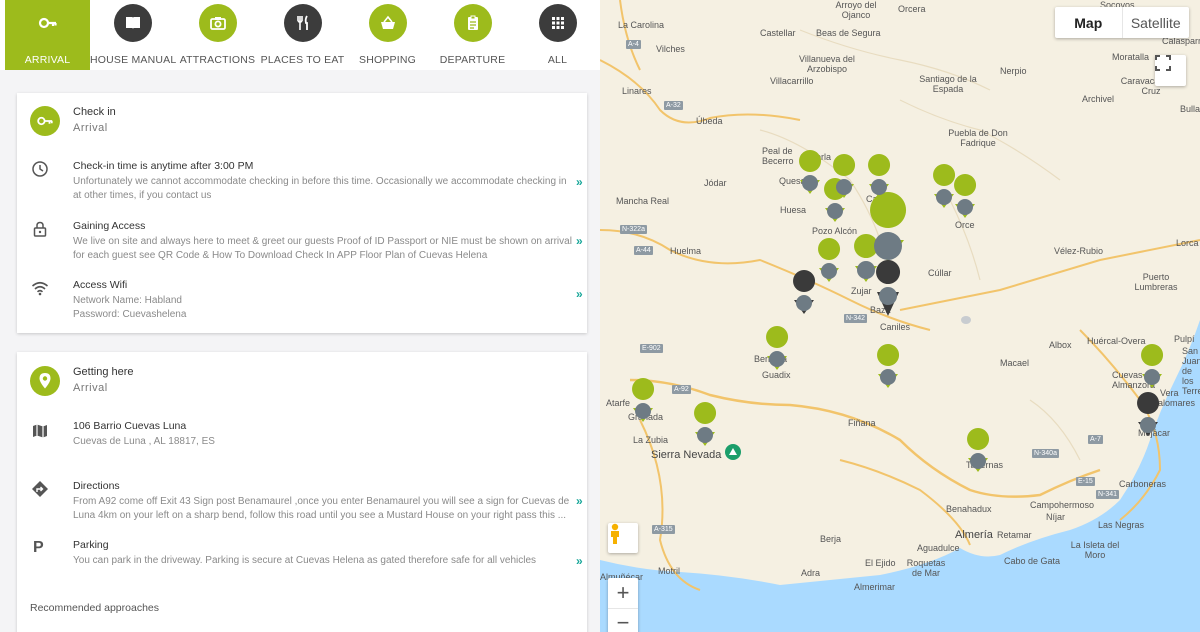 The width and height of the screenshot is (1200, 632). Describe the element at coordinates (47, 60) in the screenshot. I see `tab-label: ARRIVAL` at that location.